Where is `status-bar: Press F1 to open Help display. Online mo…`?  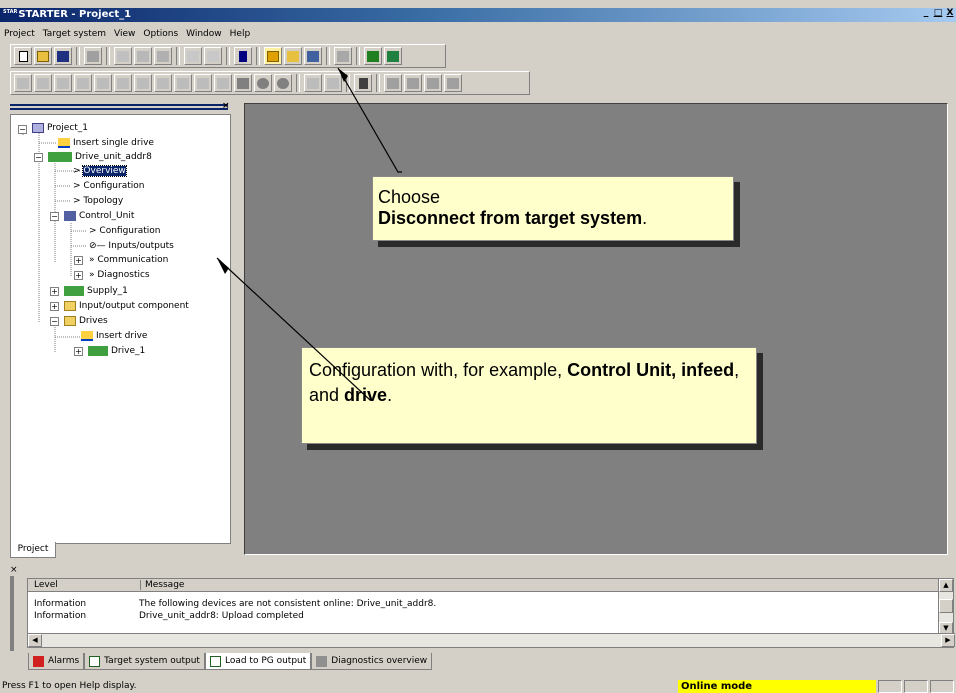
status-bar: Press F1 to open Help display. Online mo… is located at coordinates (478, 686).